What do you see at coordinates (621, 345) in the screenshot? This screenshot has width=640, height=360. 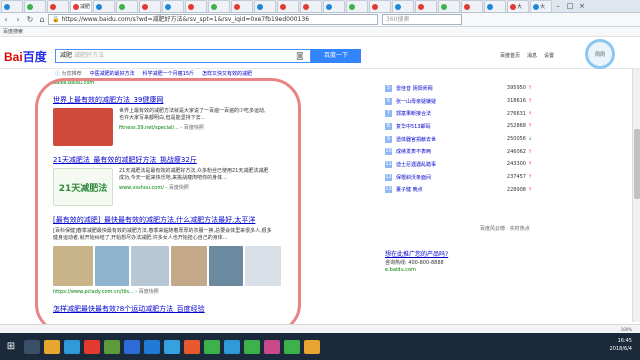 I see `clock: 16:45 2018/6/4` at bounding box center [621, 345].